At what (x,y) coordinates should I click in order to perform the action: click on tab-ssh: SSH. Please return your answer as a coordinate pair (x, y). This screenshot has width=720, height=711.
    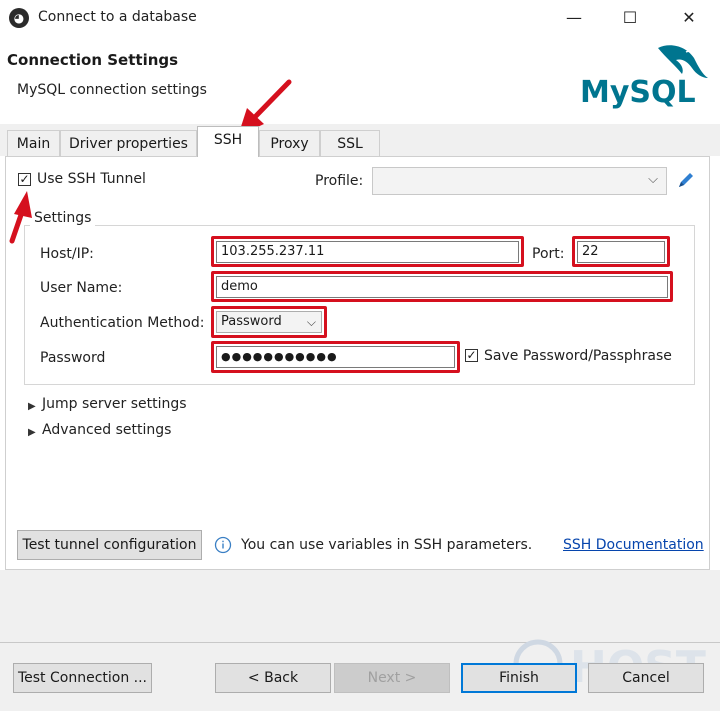
    Looking at the image, I should click on (228, 141).